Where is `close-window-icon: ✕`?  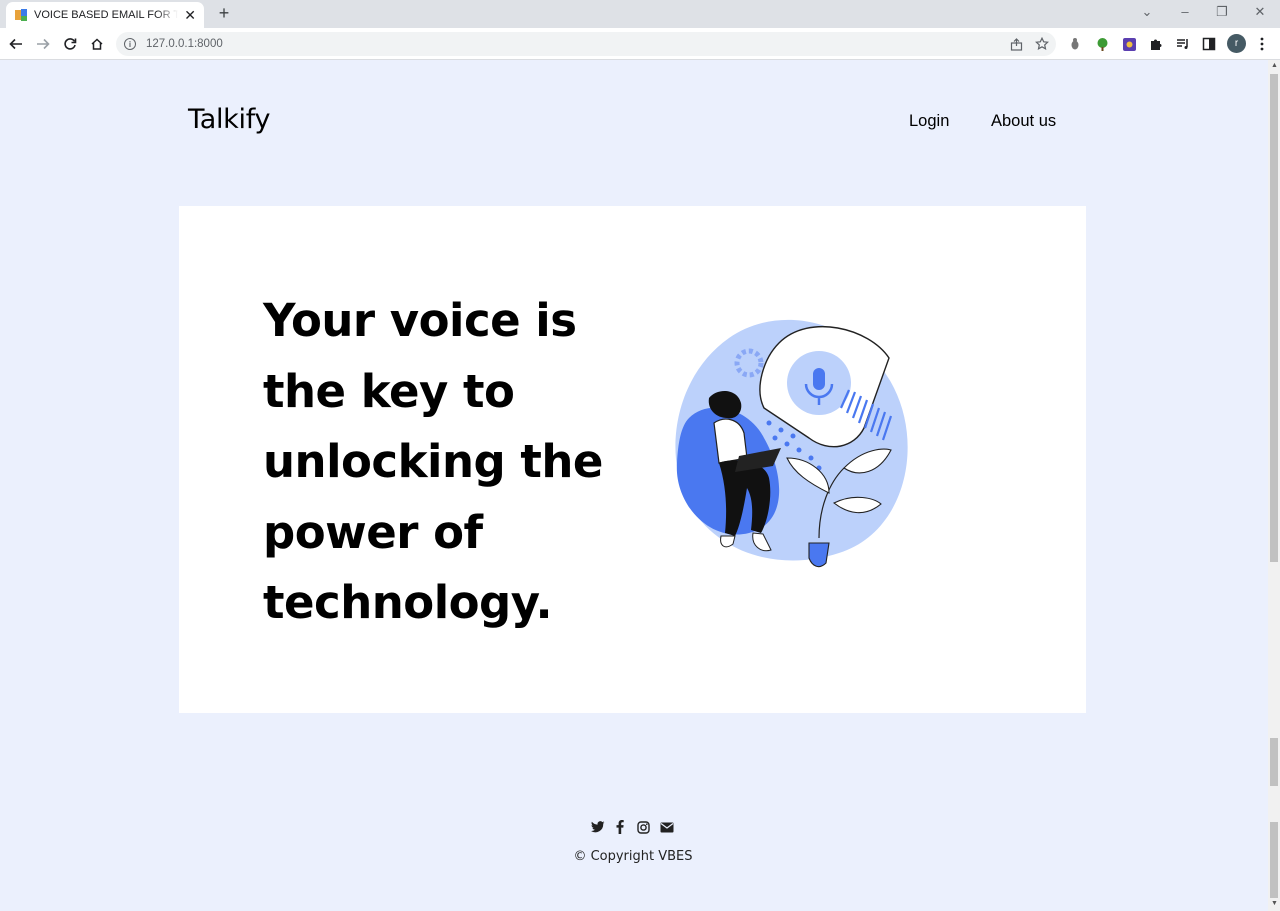 close-window-icon: ✕ is located at coordinates (1260, 12).